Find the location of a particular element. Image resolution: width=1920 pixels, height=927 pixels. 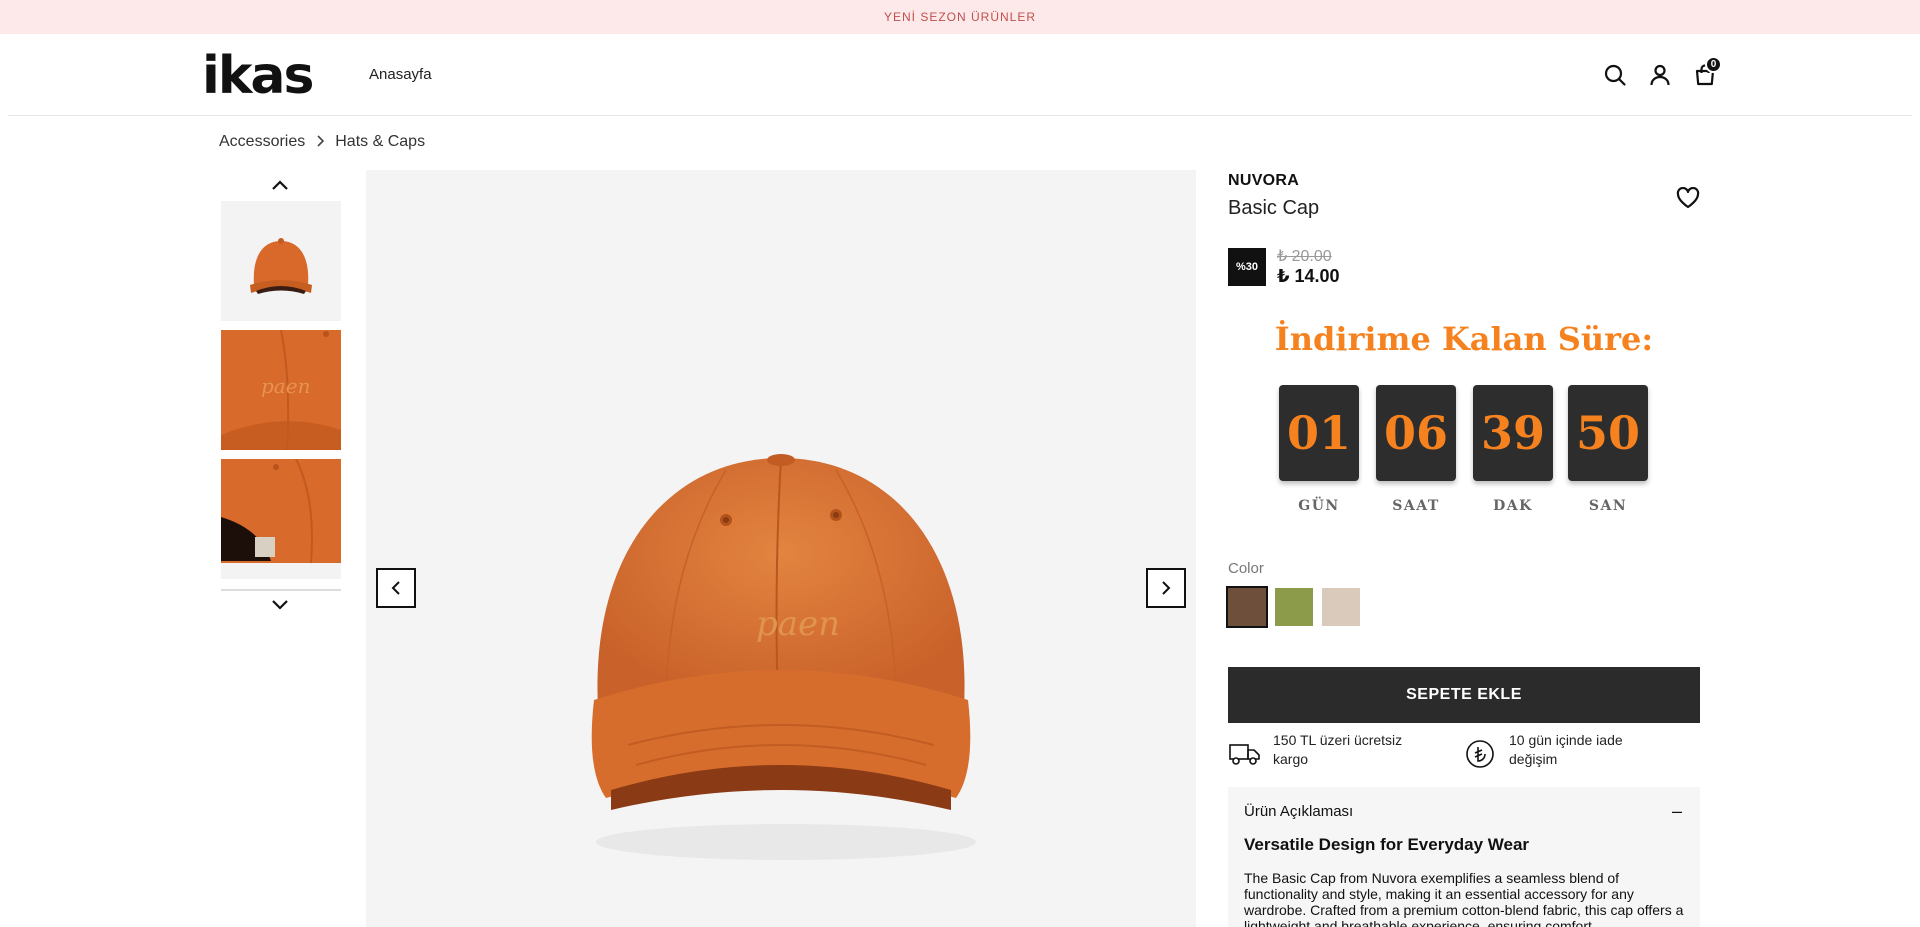

truck-icon is located at coordinates (1245, 754).